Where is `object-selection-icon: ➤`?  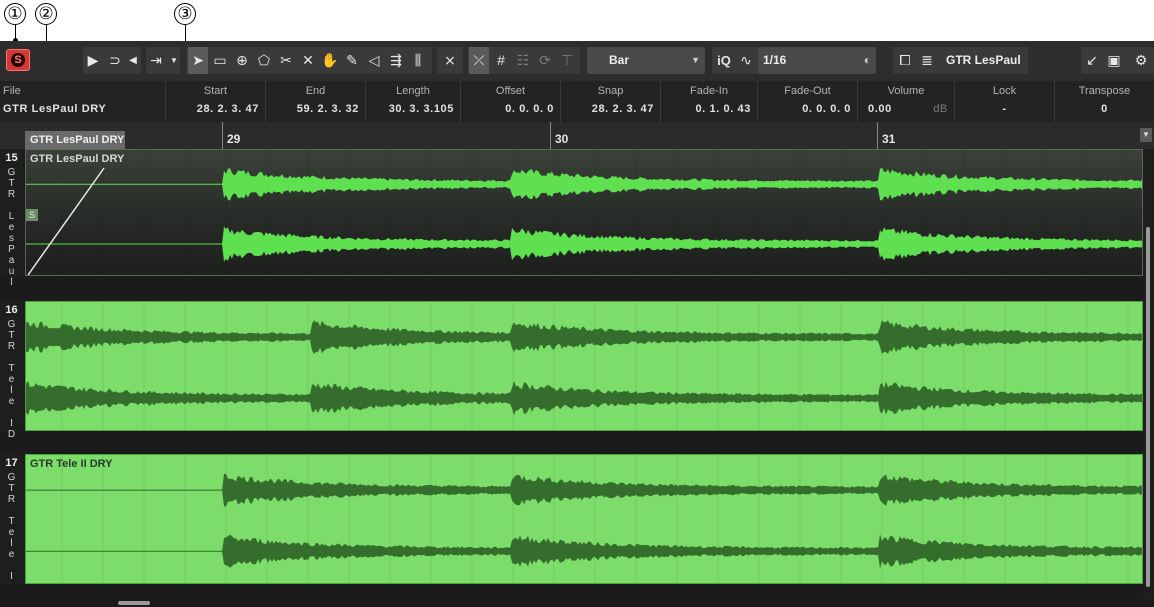 object-selection-icon: ➤ is located at coordinates (198, 60).